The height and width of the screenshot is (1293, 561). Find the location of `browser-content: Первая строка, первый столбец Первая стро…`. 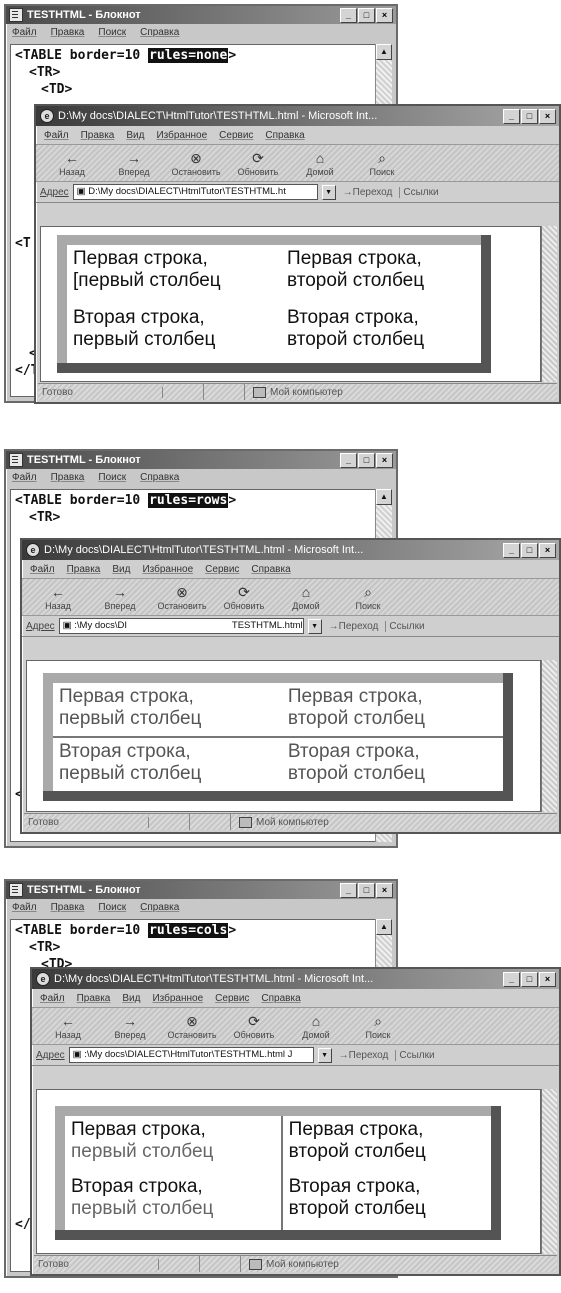

browser-content: Первая строка, первый столбец Первая стро… is located at coordinates (283, 736).